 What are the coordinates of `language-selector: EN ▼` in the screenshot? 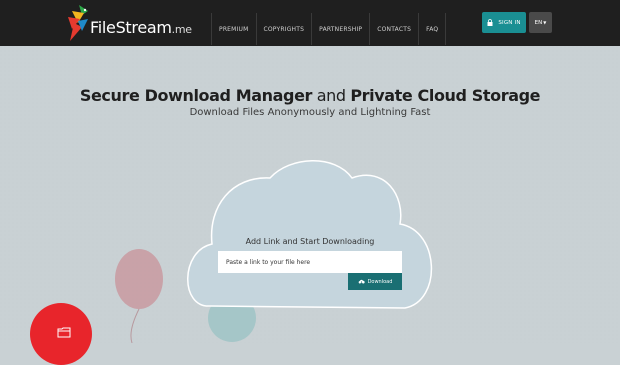 It's located at (540, 22).